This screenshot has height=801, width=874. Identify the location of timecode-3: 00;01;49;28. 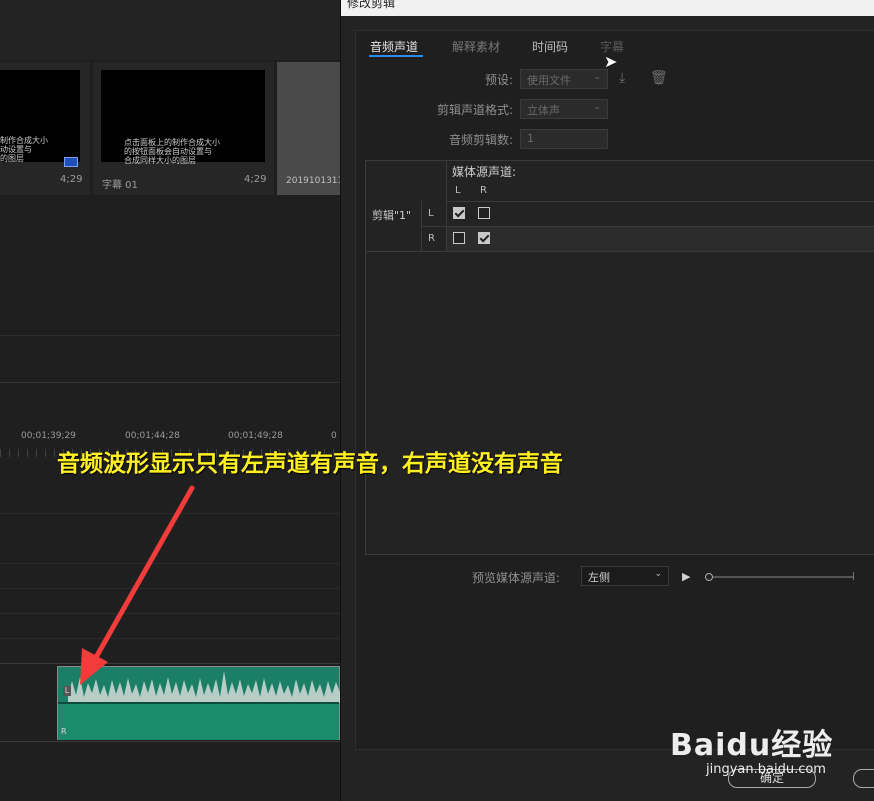
(255, 436).